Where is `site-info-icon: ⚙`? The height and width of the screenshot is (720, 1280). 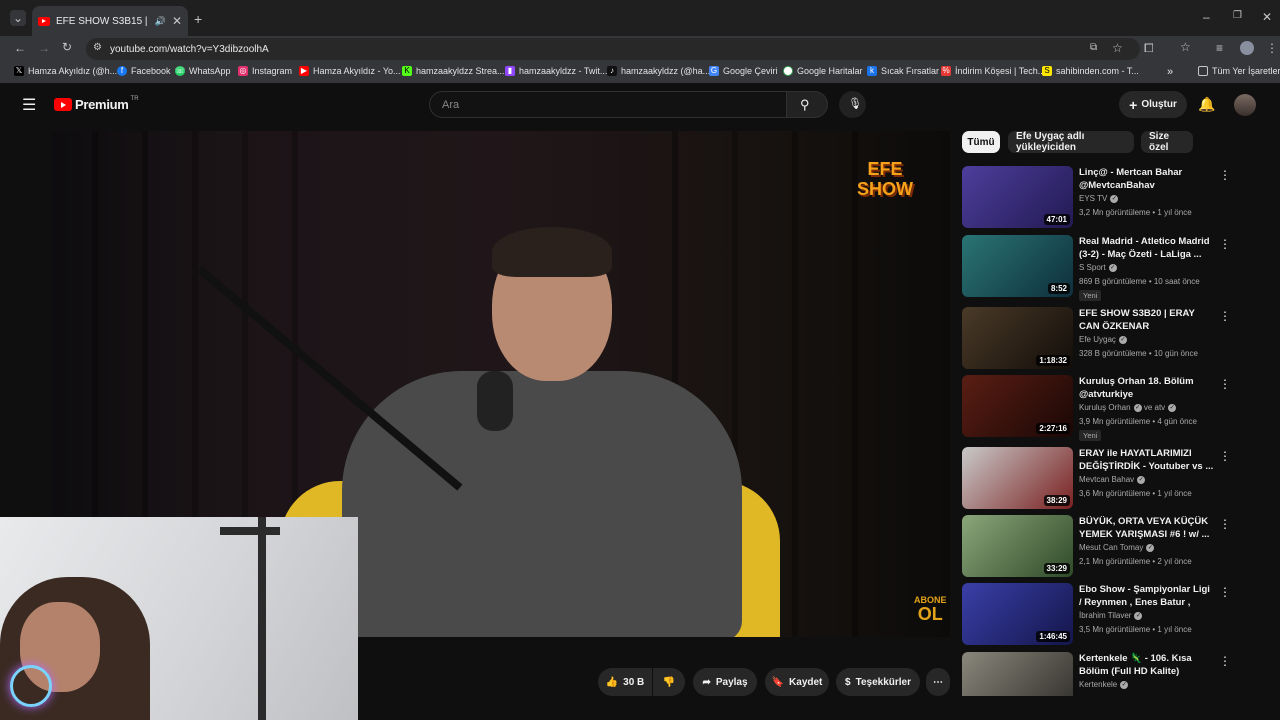 site-info-icon: ⚙ is located at coordinates (97, 47).